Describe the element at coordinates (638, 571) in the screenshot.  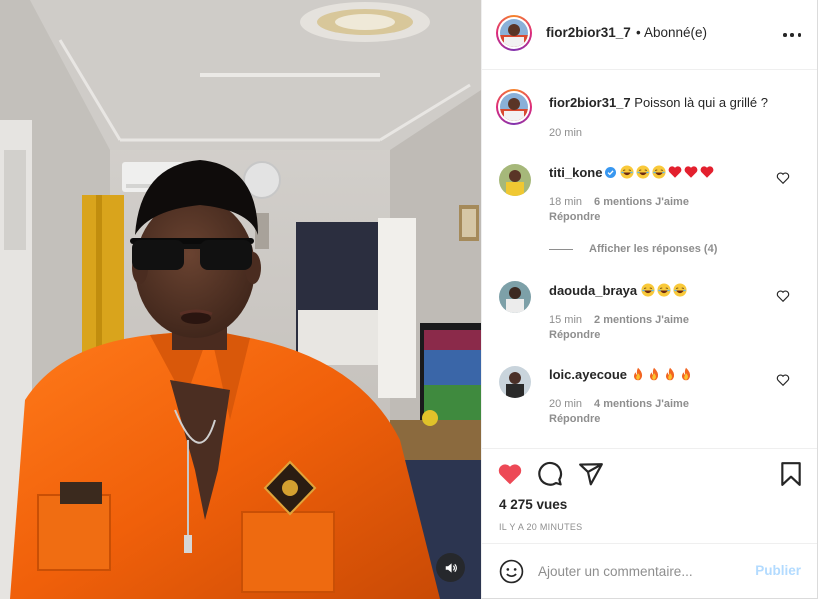
I see `comment-input` at that location.